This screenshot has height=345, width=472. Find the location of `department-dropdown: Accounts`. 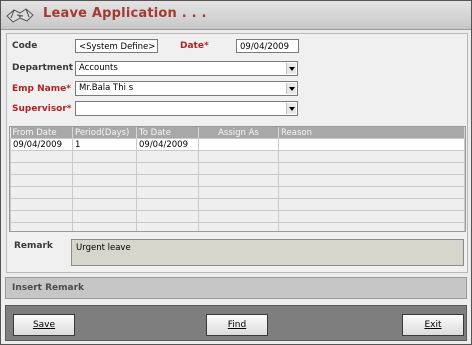

department-dropdown: Accounts is located at coordinates (186, 68).